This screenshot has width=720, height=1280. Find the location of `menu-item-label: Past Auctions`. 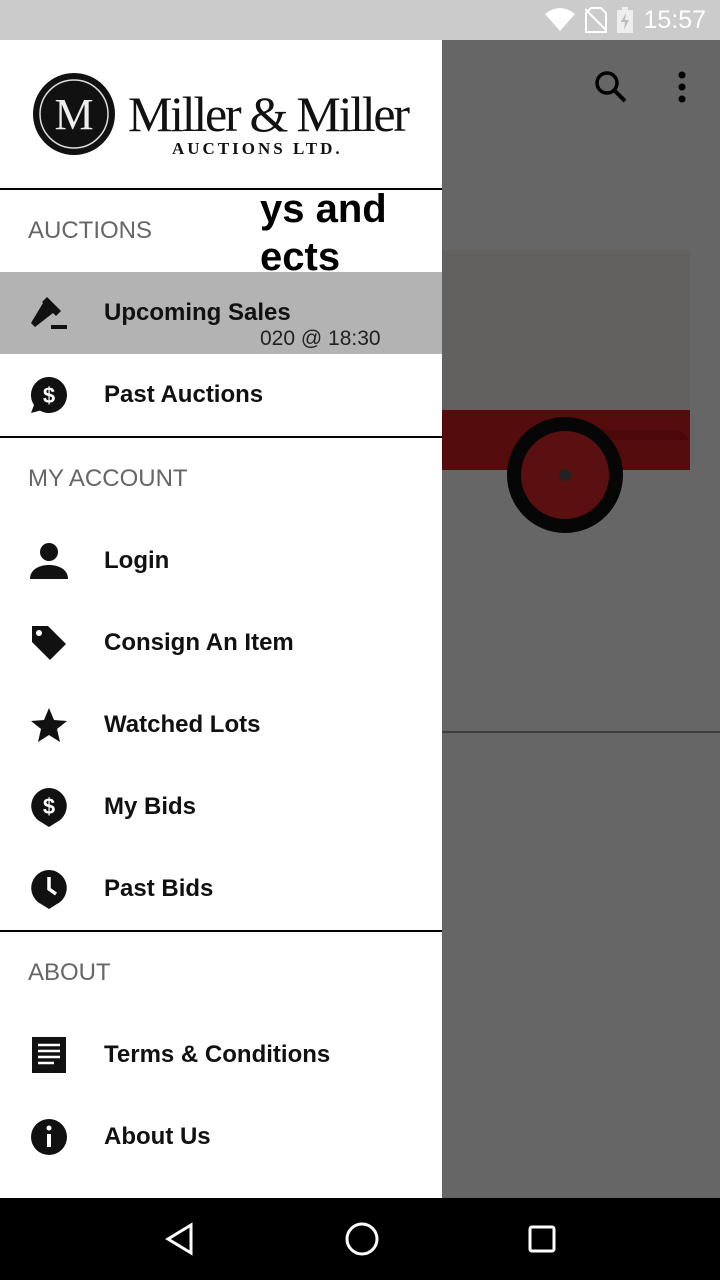

menu-item-label: Past Auctions is located at coordinates (184, 394).